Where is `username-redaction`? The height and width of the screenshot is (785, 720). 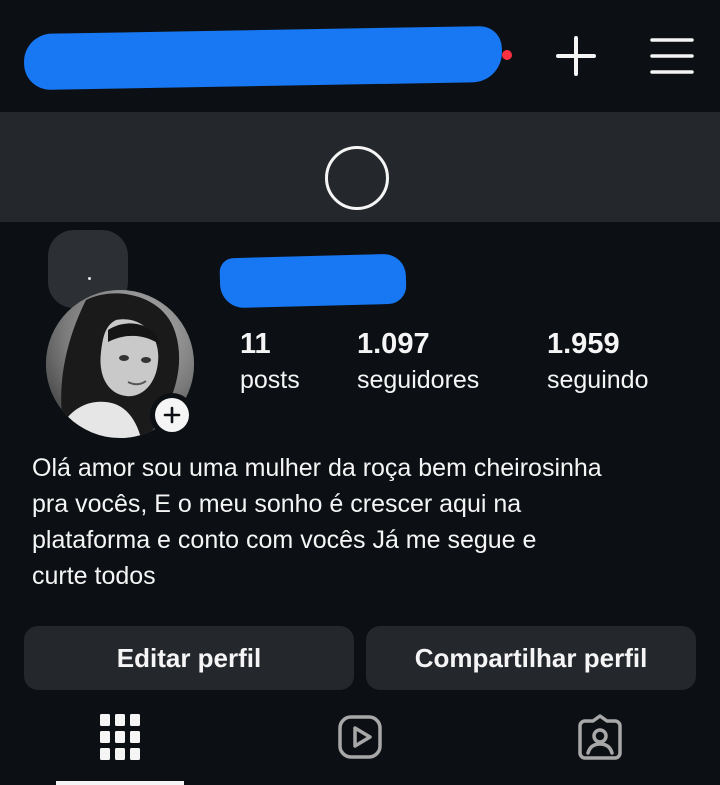
username-redaction is located at coordinates (263, 58).